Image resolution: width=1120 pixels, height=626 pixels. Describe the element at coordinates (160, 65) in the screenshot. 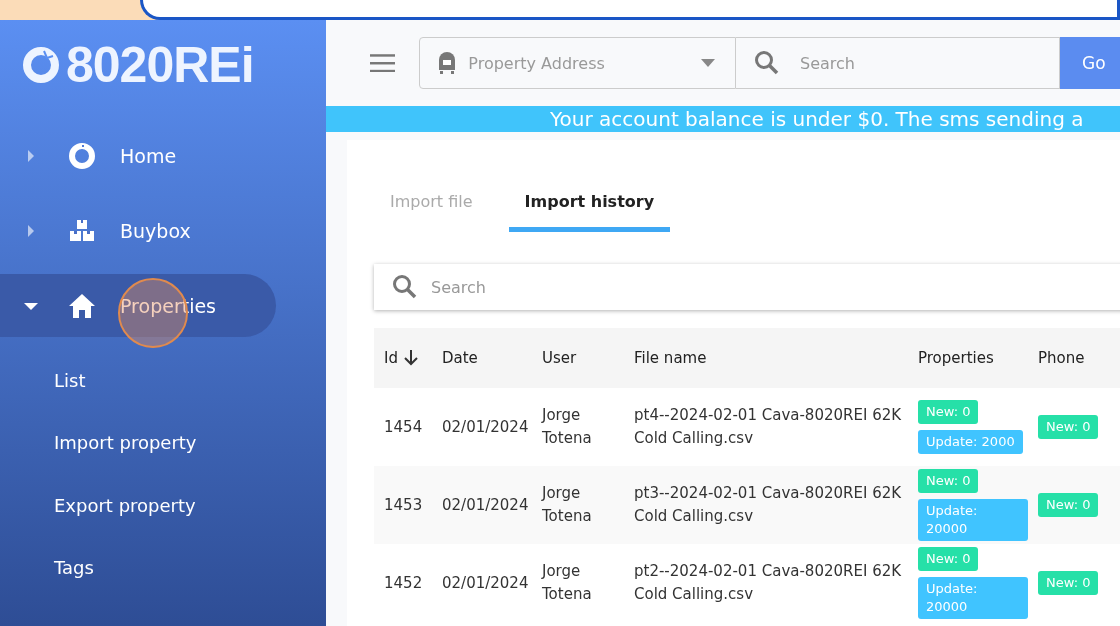

I see `logo-text: 8020REi` at that location.